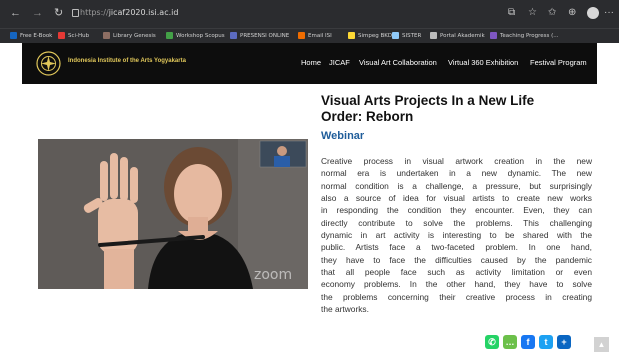 The image size is (619, 358). What do you see at coordinates (36, 36) in the screenshot?
I see `bookmark-label: Free E-Book` at bounding box center [36, 36].